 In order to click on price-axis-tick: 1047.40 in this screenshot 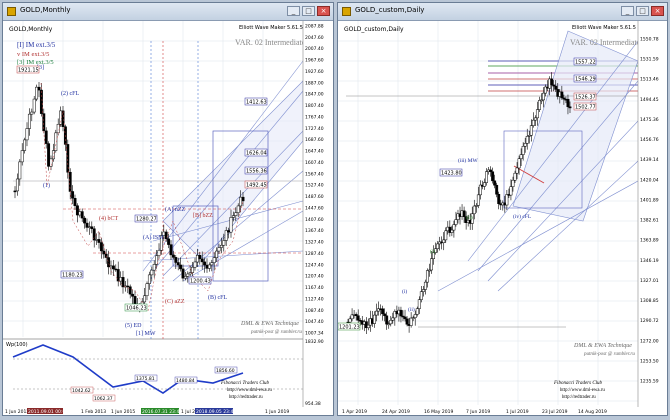, I will do `click(314, 322)`.